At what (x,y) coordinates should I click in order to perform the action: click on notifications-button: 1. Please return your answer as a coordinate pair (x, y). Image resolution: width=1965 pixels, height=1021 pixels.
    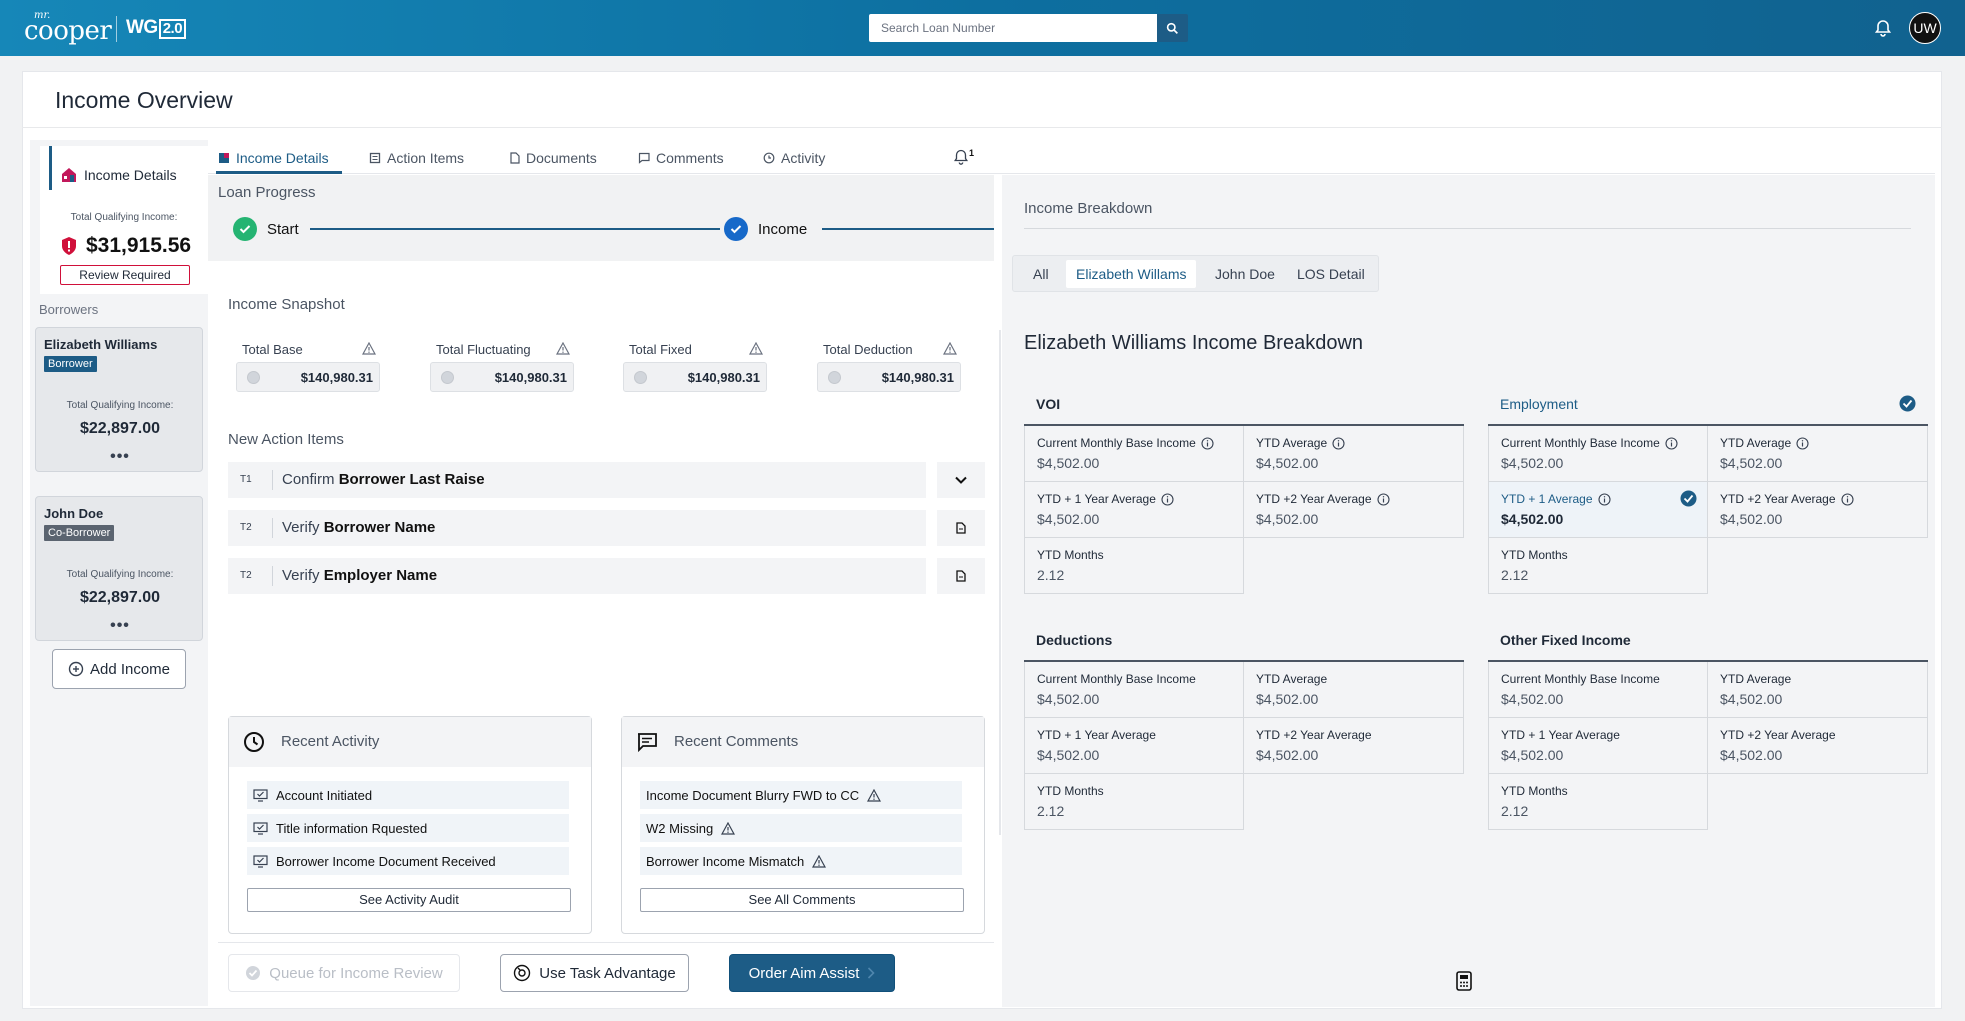
    Looking at the image, I should click on (965, 157).